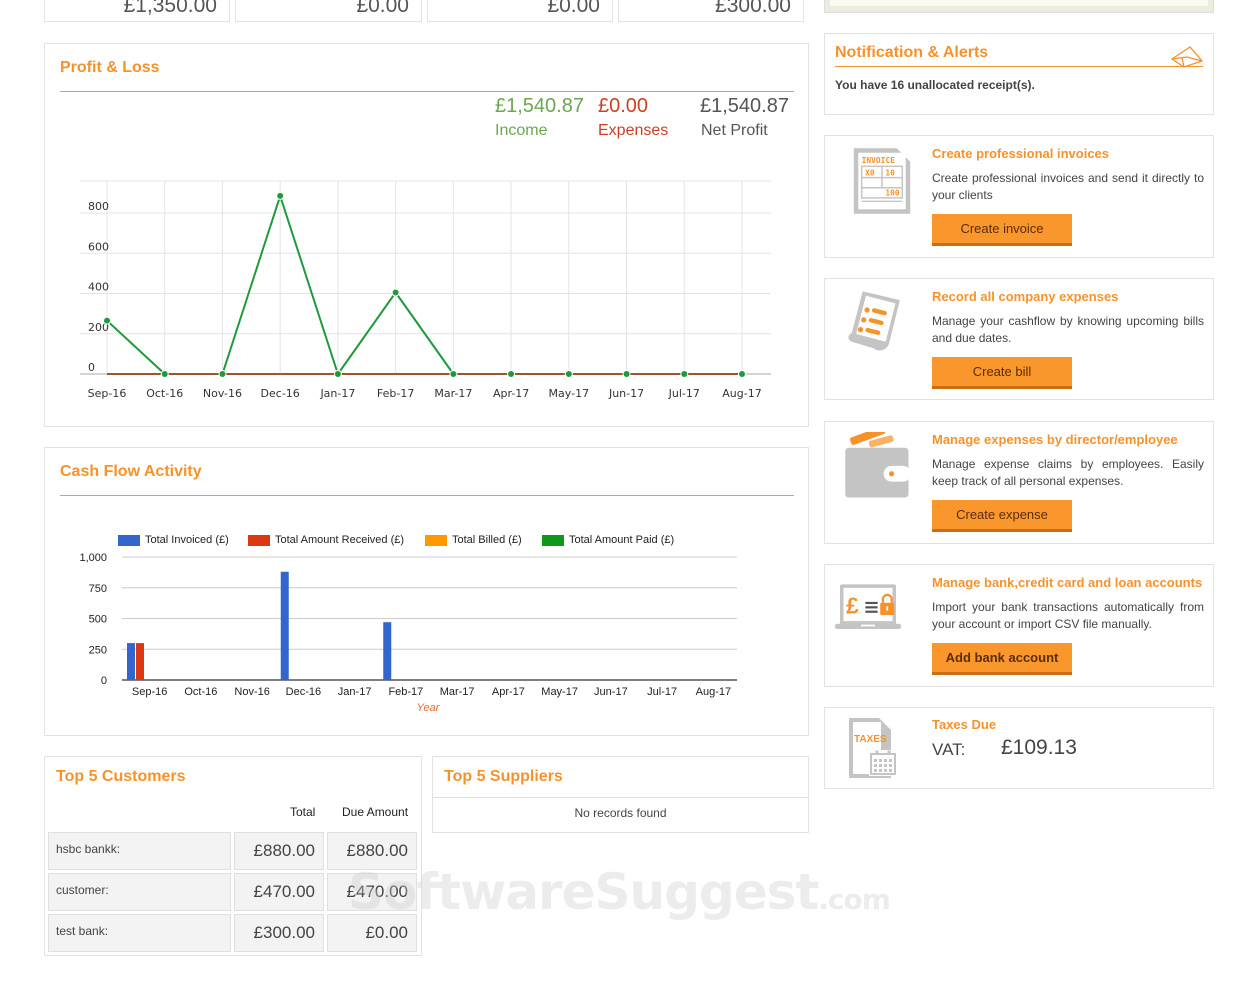 This screenshot has height=990, width=1243. I want to click on summary-value: £300.00, so click(753, 8).